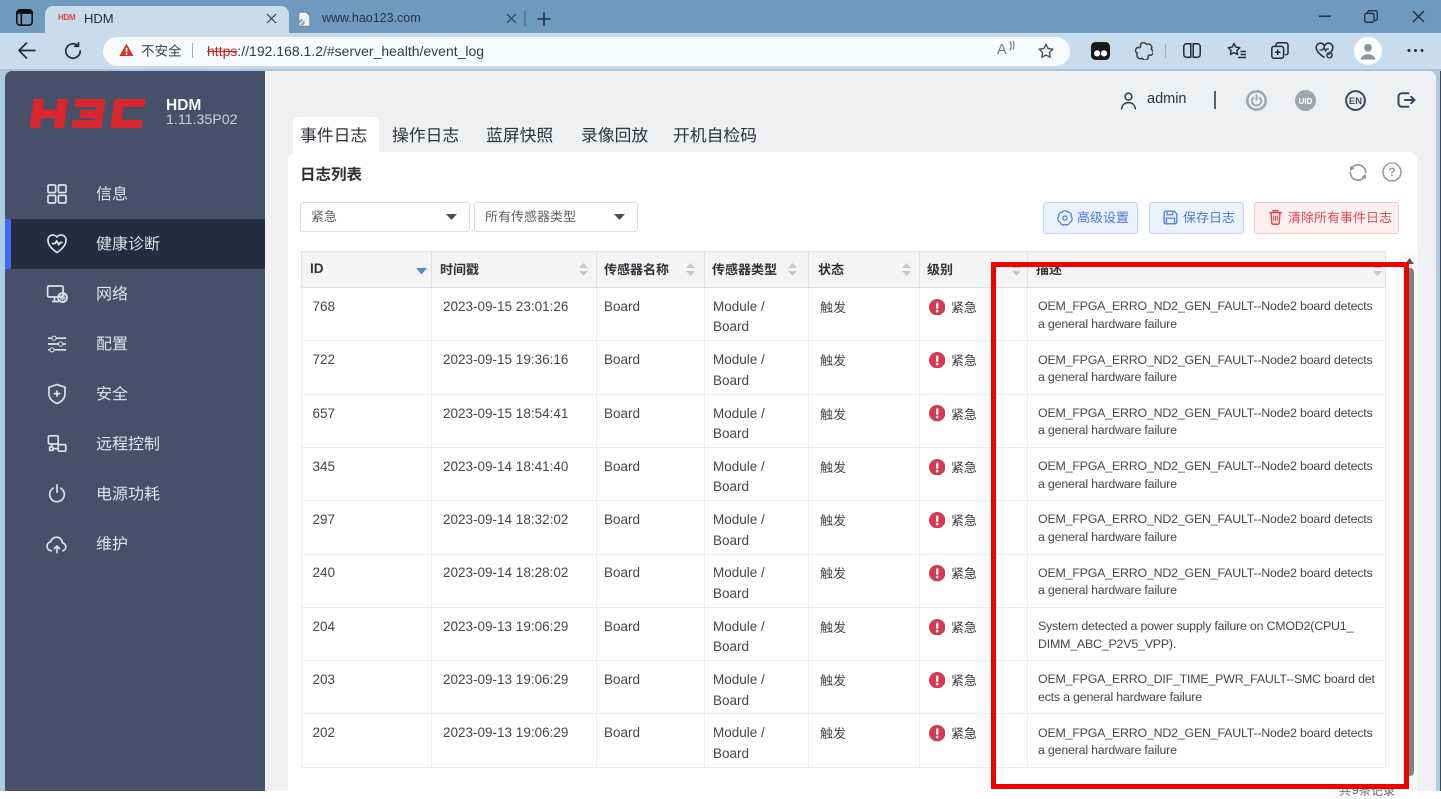 The height and width of the screenshot is (799, 1441). Describe the element at coordinates (1355, 101) in the screenshot. I see `svg-text: EN` at that location.